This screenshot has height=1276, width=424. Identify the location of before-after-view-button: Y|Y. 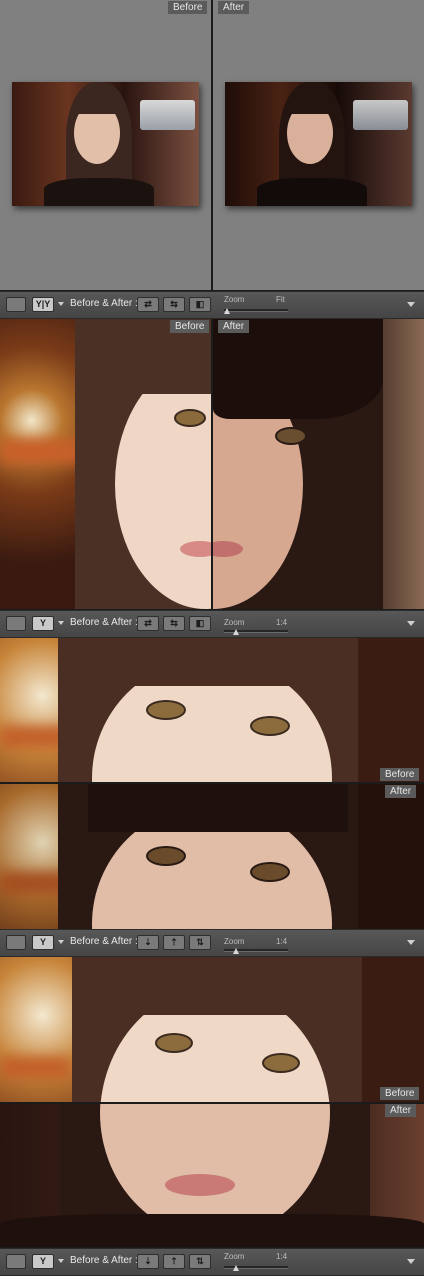
(43, 304).